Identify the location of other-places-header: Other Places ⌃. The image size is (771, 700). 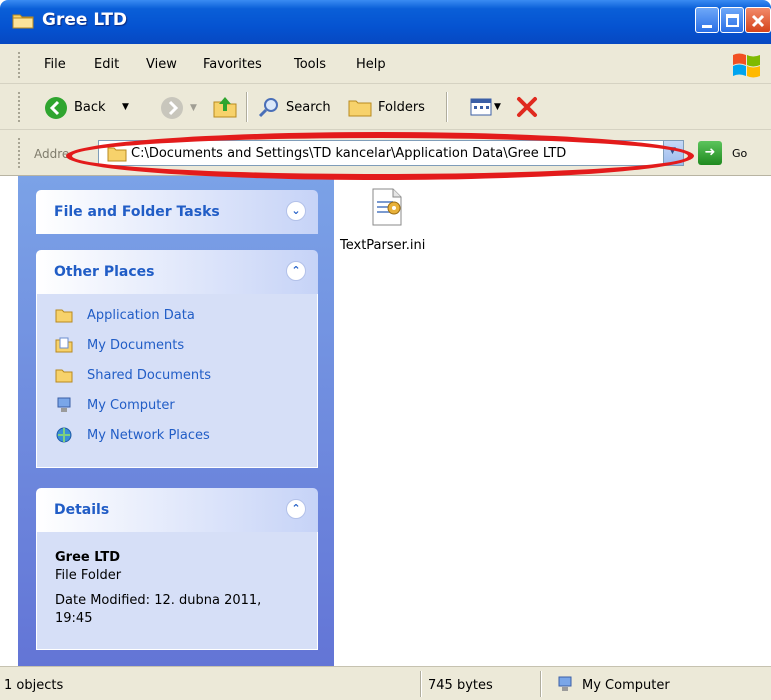
(177, 272).